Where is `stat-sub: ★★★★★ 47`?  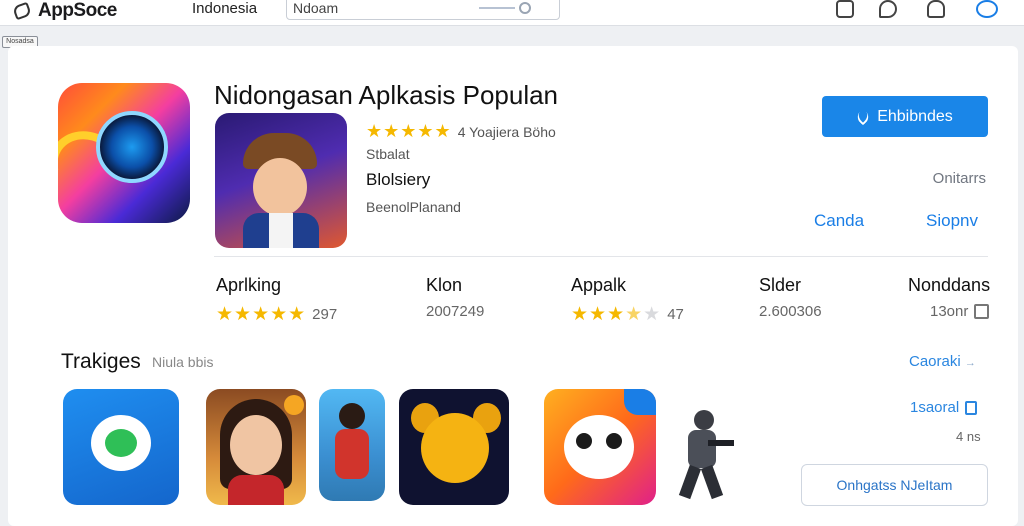
stat-sub: ★★★★★ 47 is located at coordinates (627, 314).